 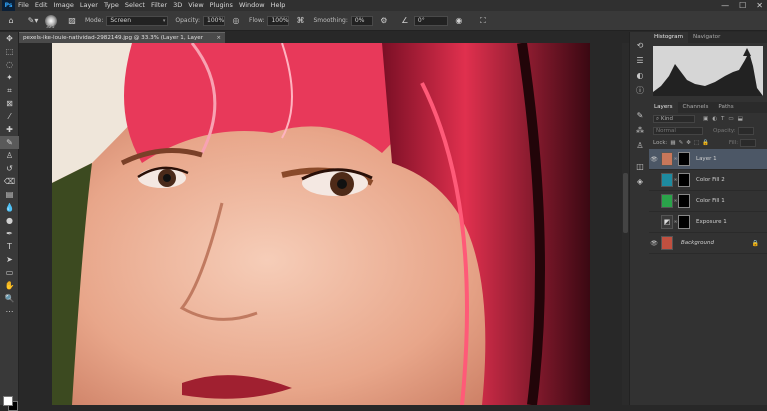 I want to click on gradient-tool-icon: ▤, so click(x=9, y=194).